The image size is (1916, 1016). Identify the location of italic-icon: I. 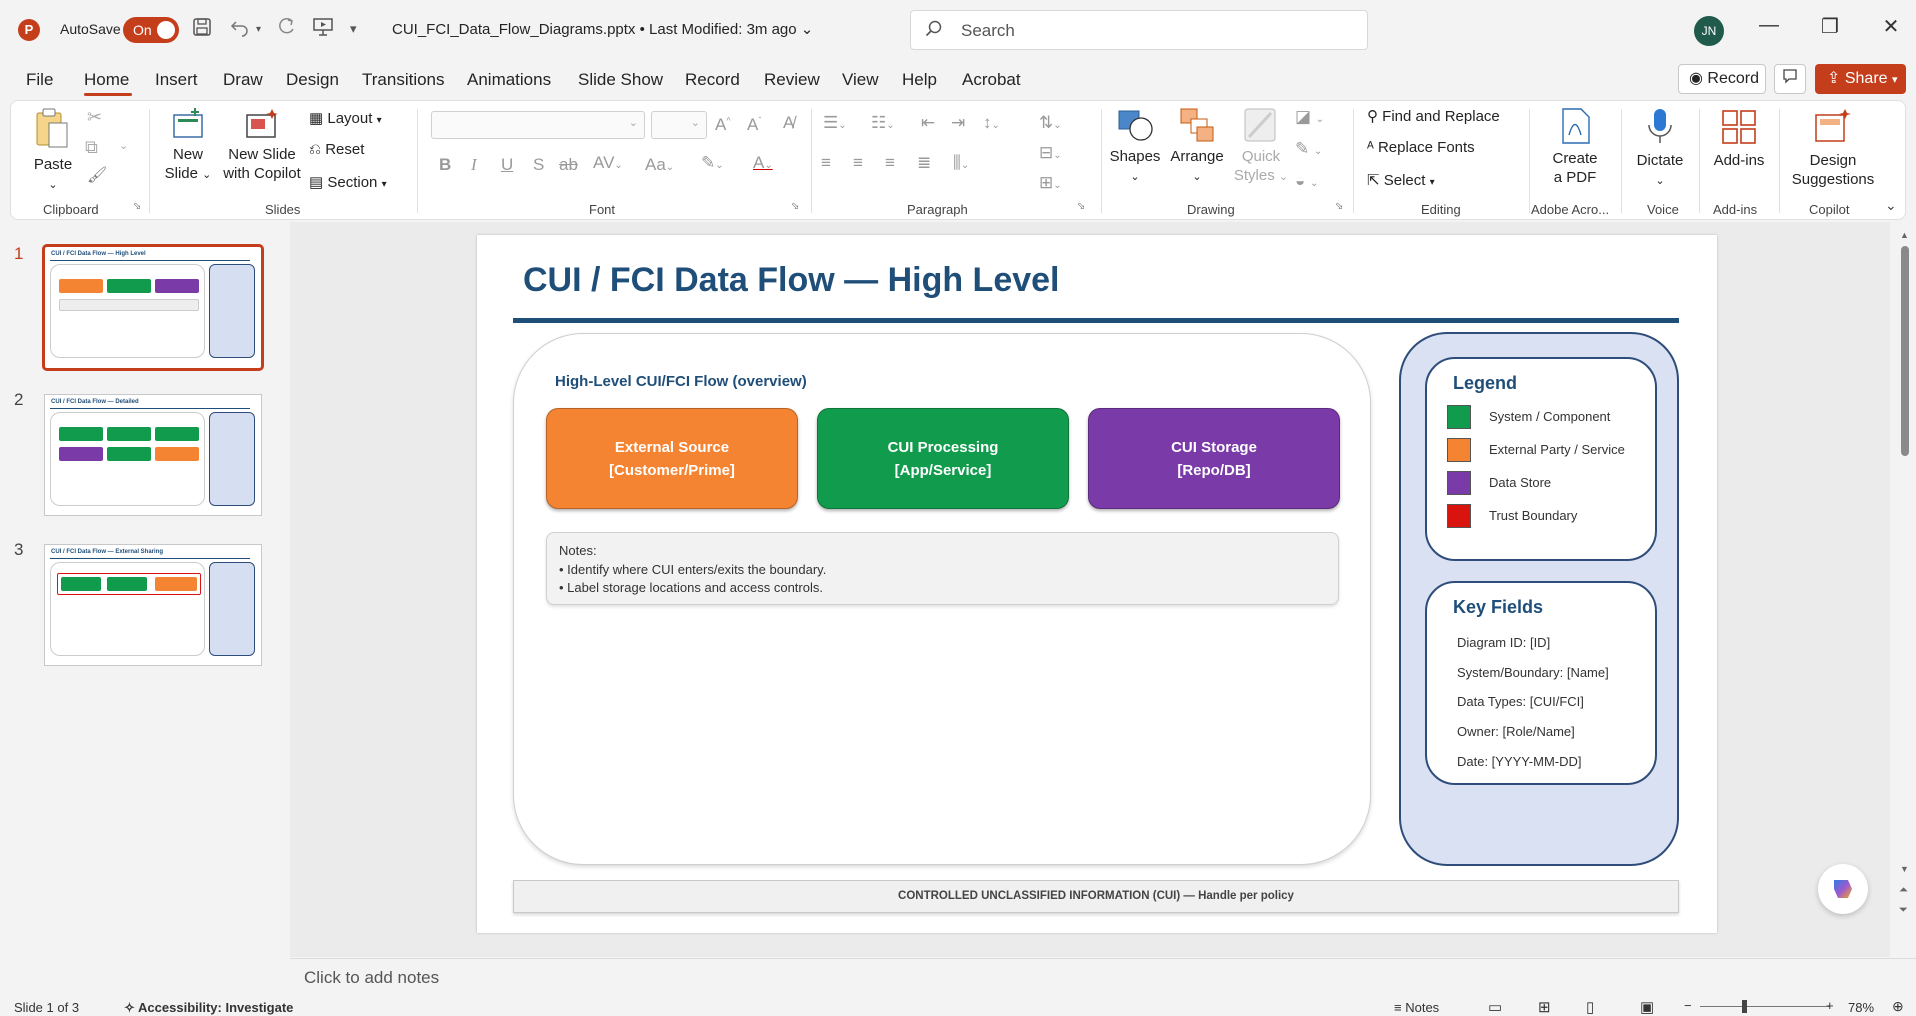
(474, 165).